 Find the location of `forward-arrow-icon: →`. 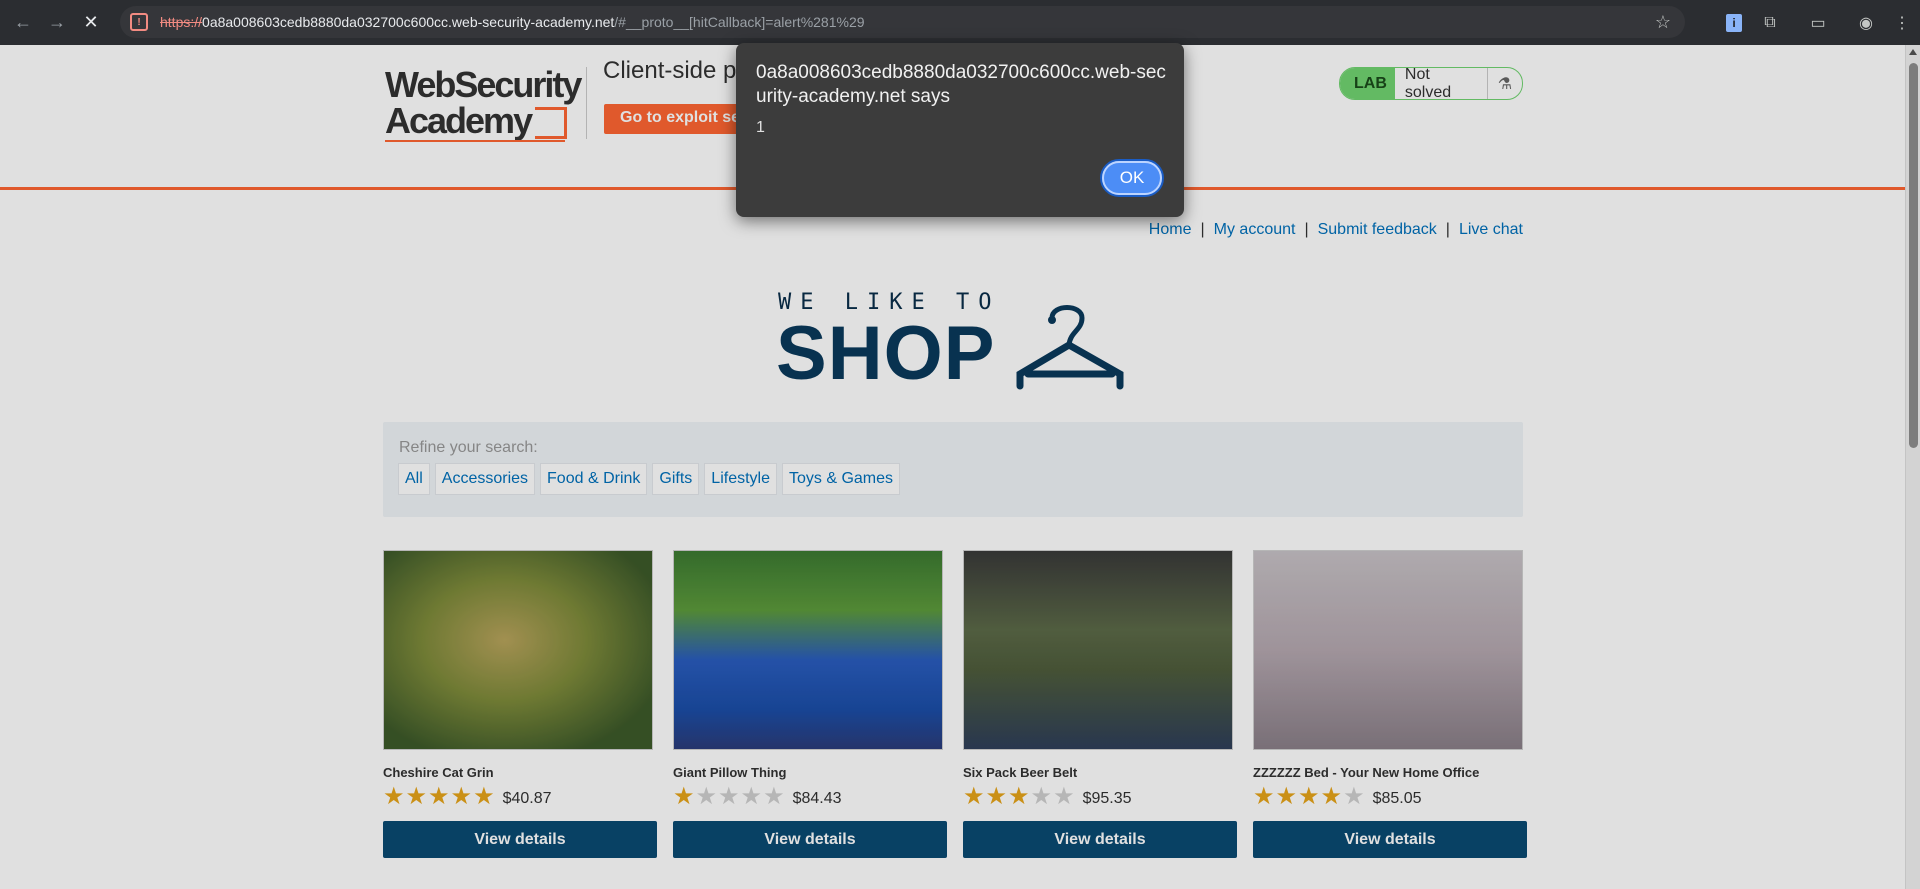

forward-arrow-icon: → is located at coordinates (57, 23).